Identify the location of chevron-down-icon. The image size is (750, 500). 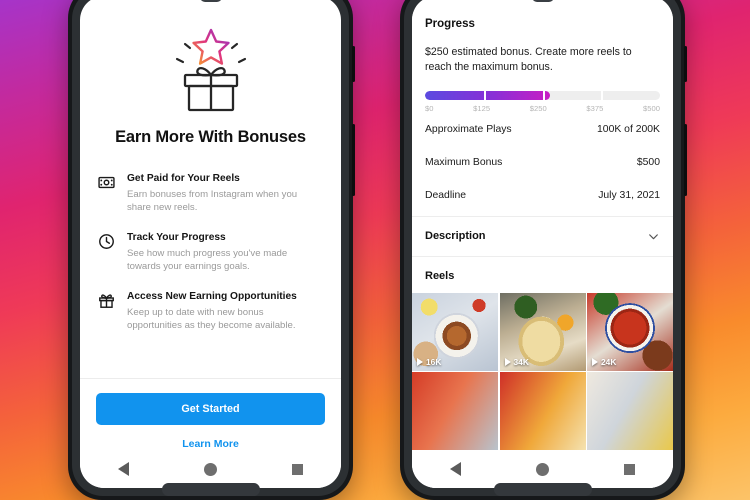
(653, 236).